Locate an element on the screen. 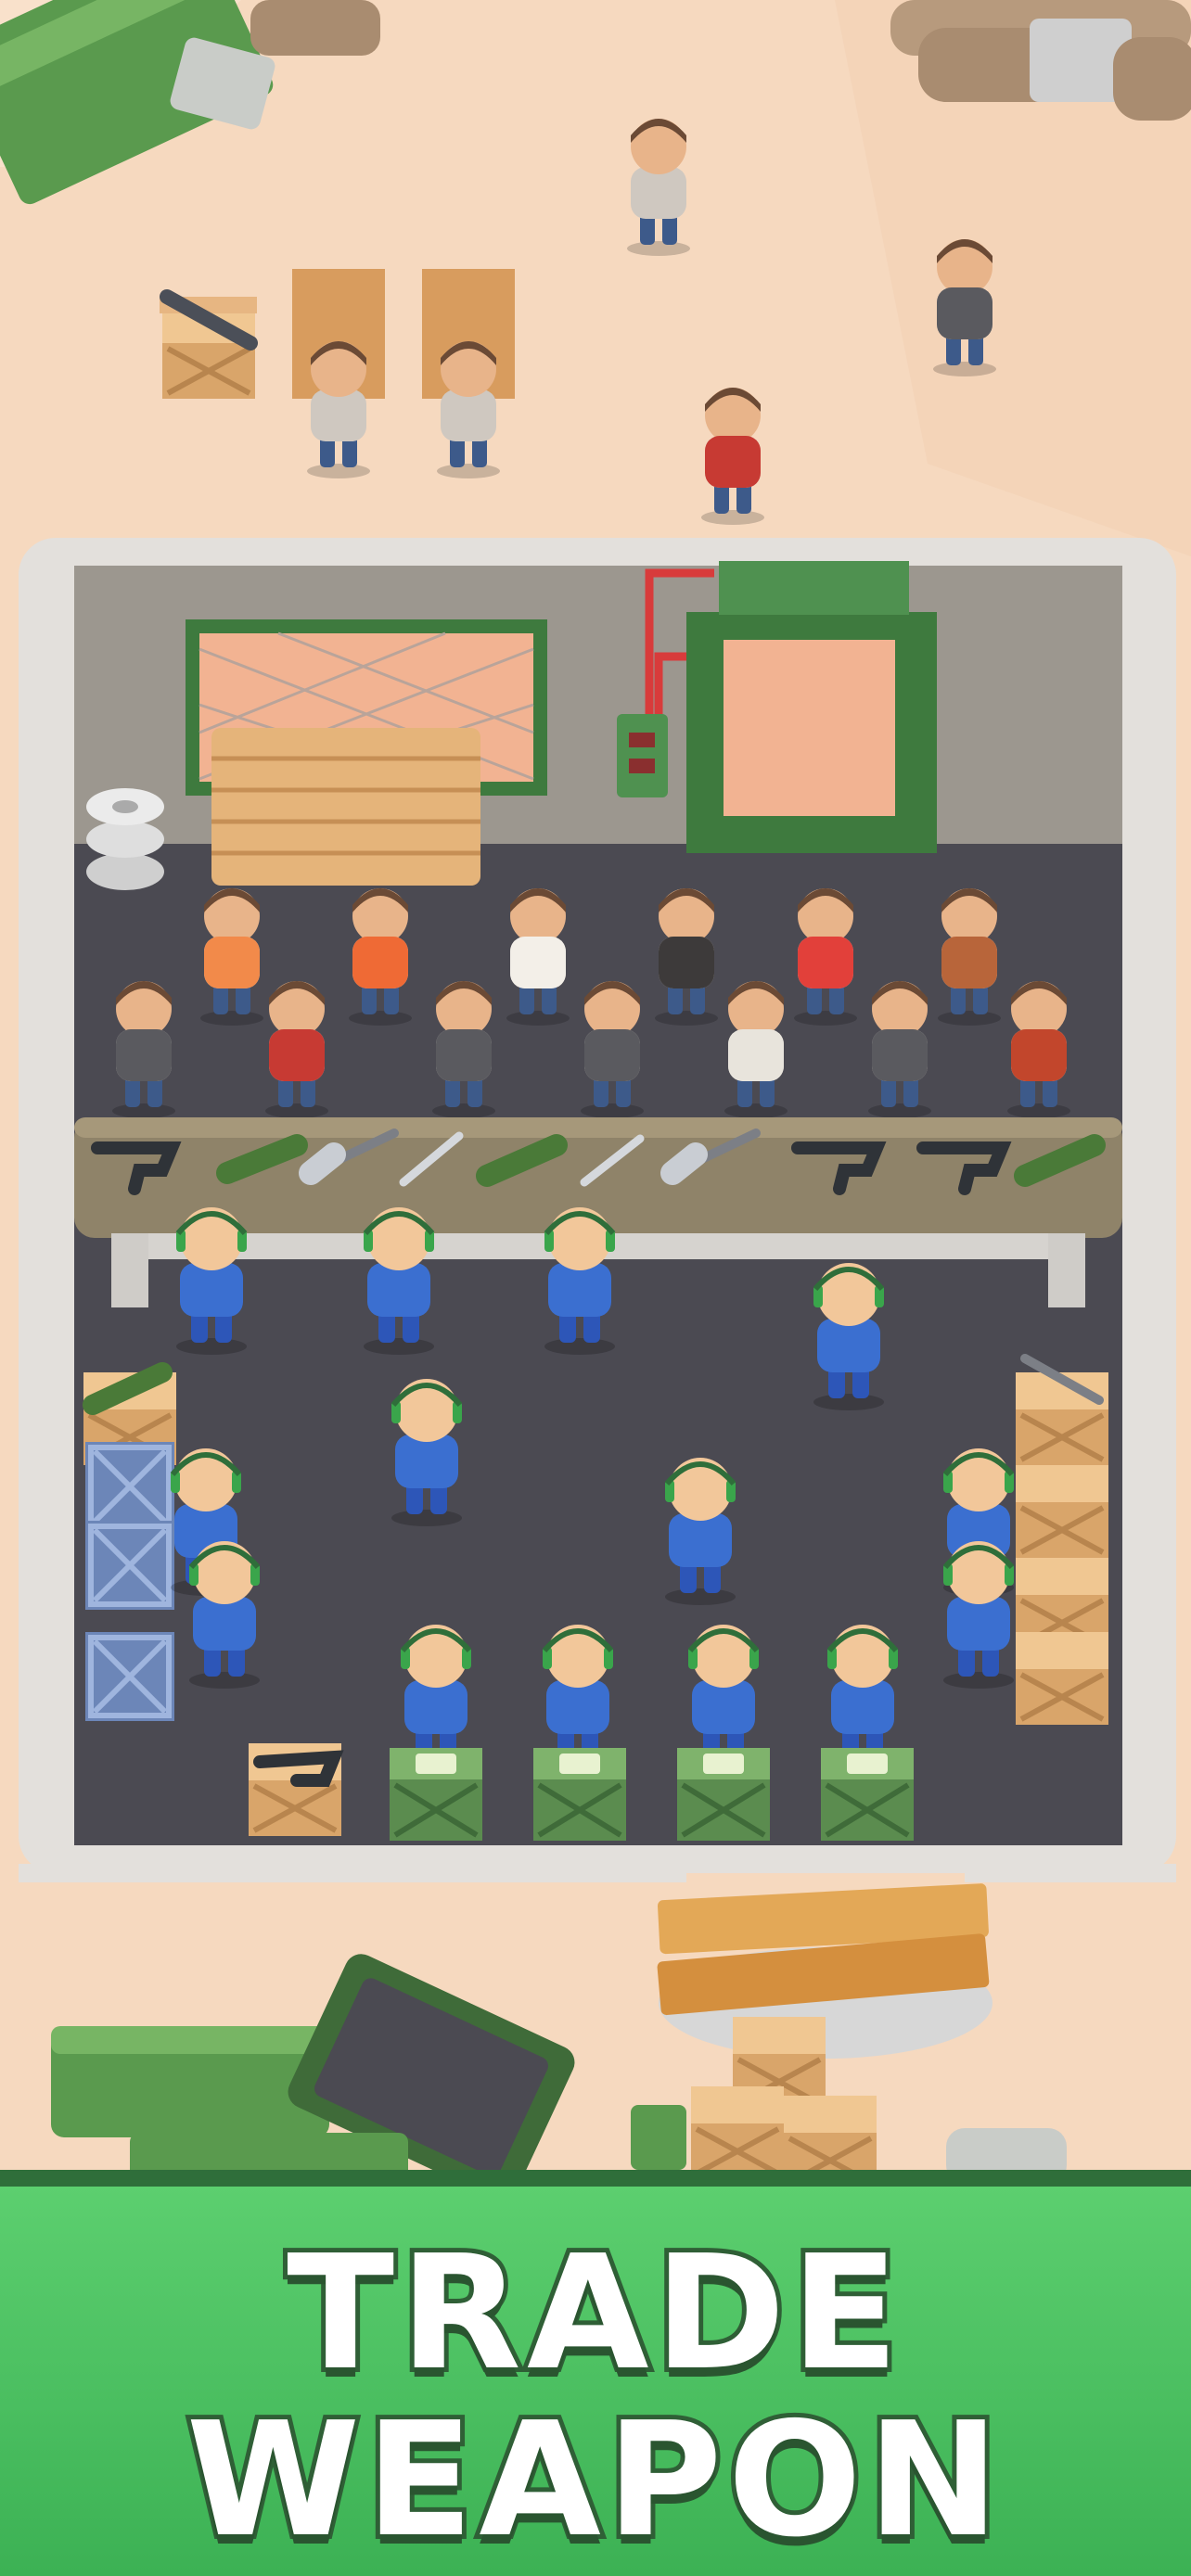  tire-stack is located at coordinates (125, 839).